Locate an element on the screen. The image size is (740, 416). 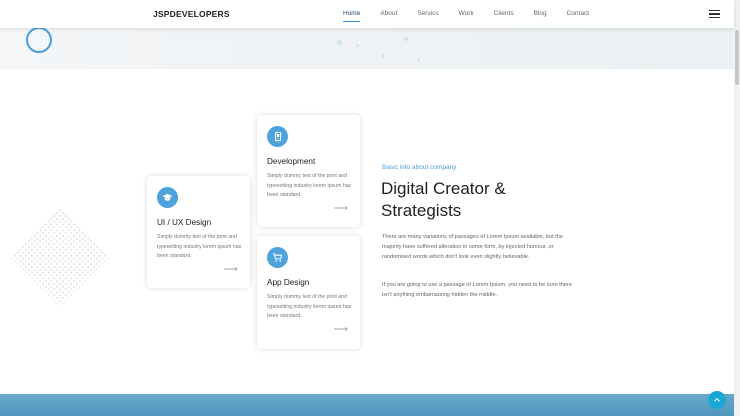
decor-ring is located at coordinates (39, 40).